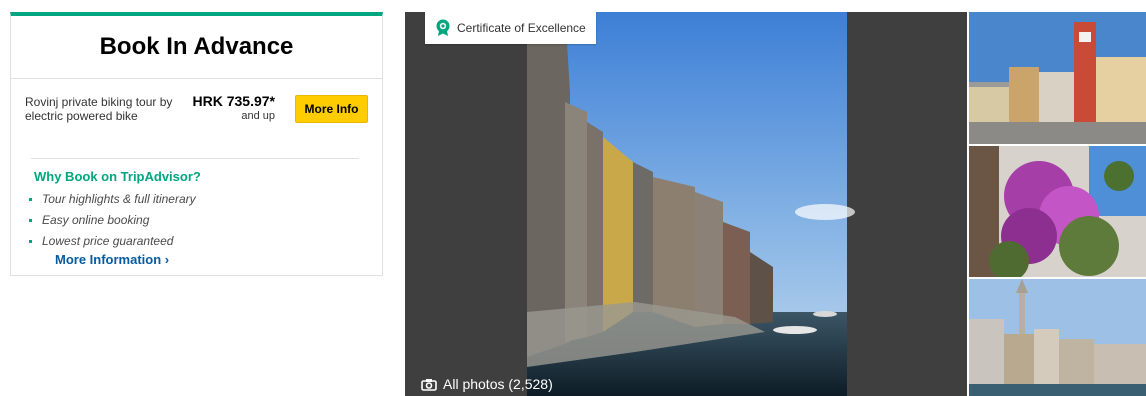 The width and height of the screenshot is (1146, 396). Describe the element at coordinates (258, 116) in the screenshot. I see `price-suffix: and up` at that location.